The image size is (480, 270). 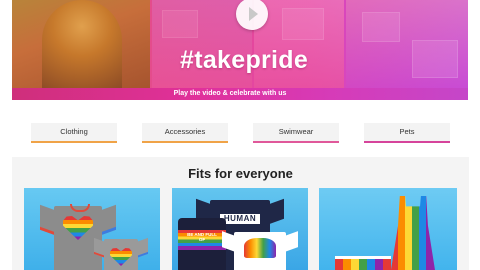 What do you see at coordinates (185, 133) in the screenshot?
I see `tab-accessories: Accessories` at bounding box center [185, 133].